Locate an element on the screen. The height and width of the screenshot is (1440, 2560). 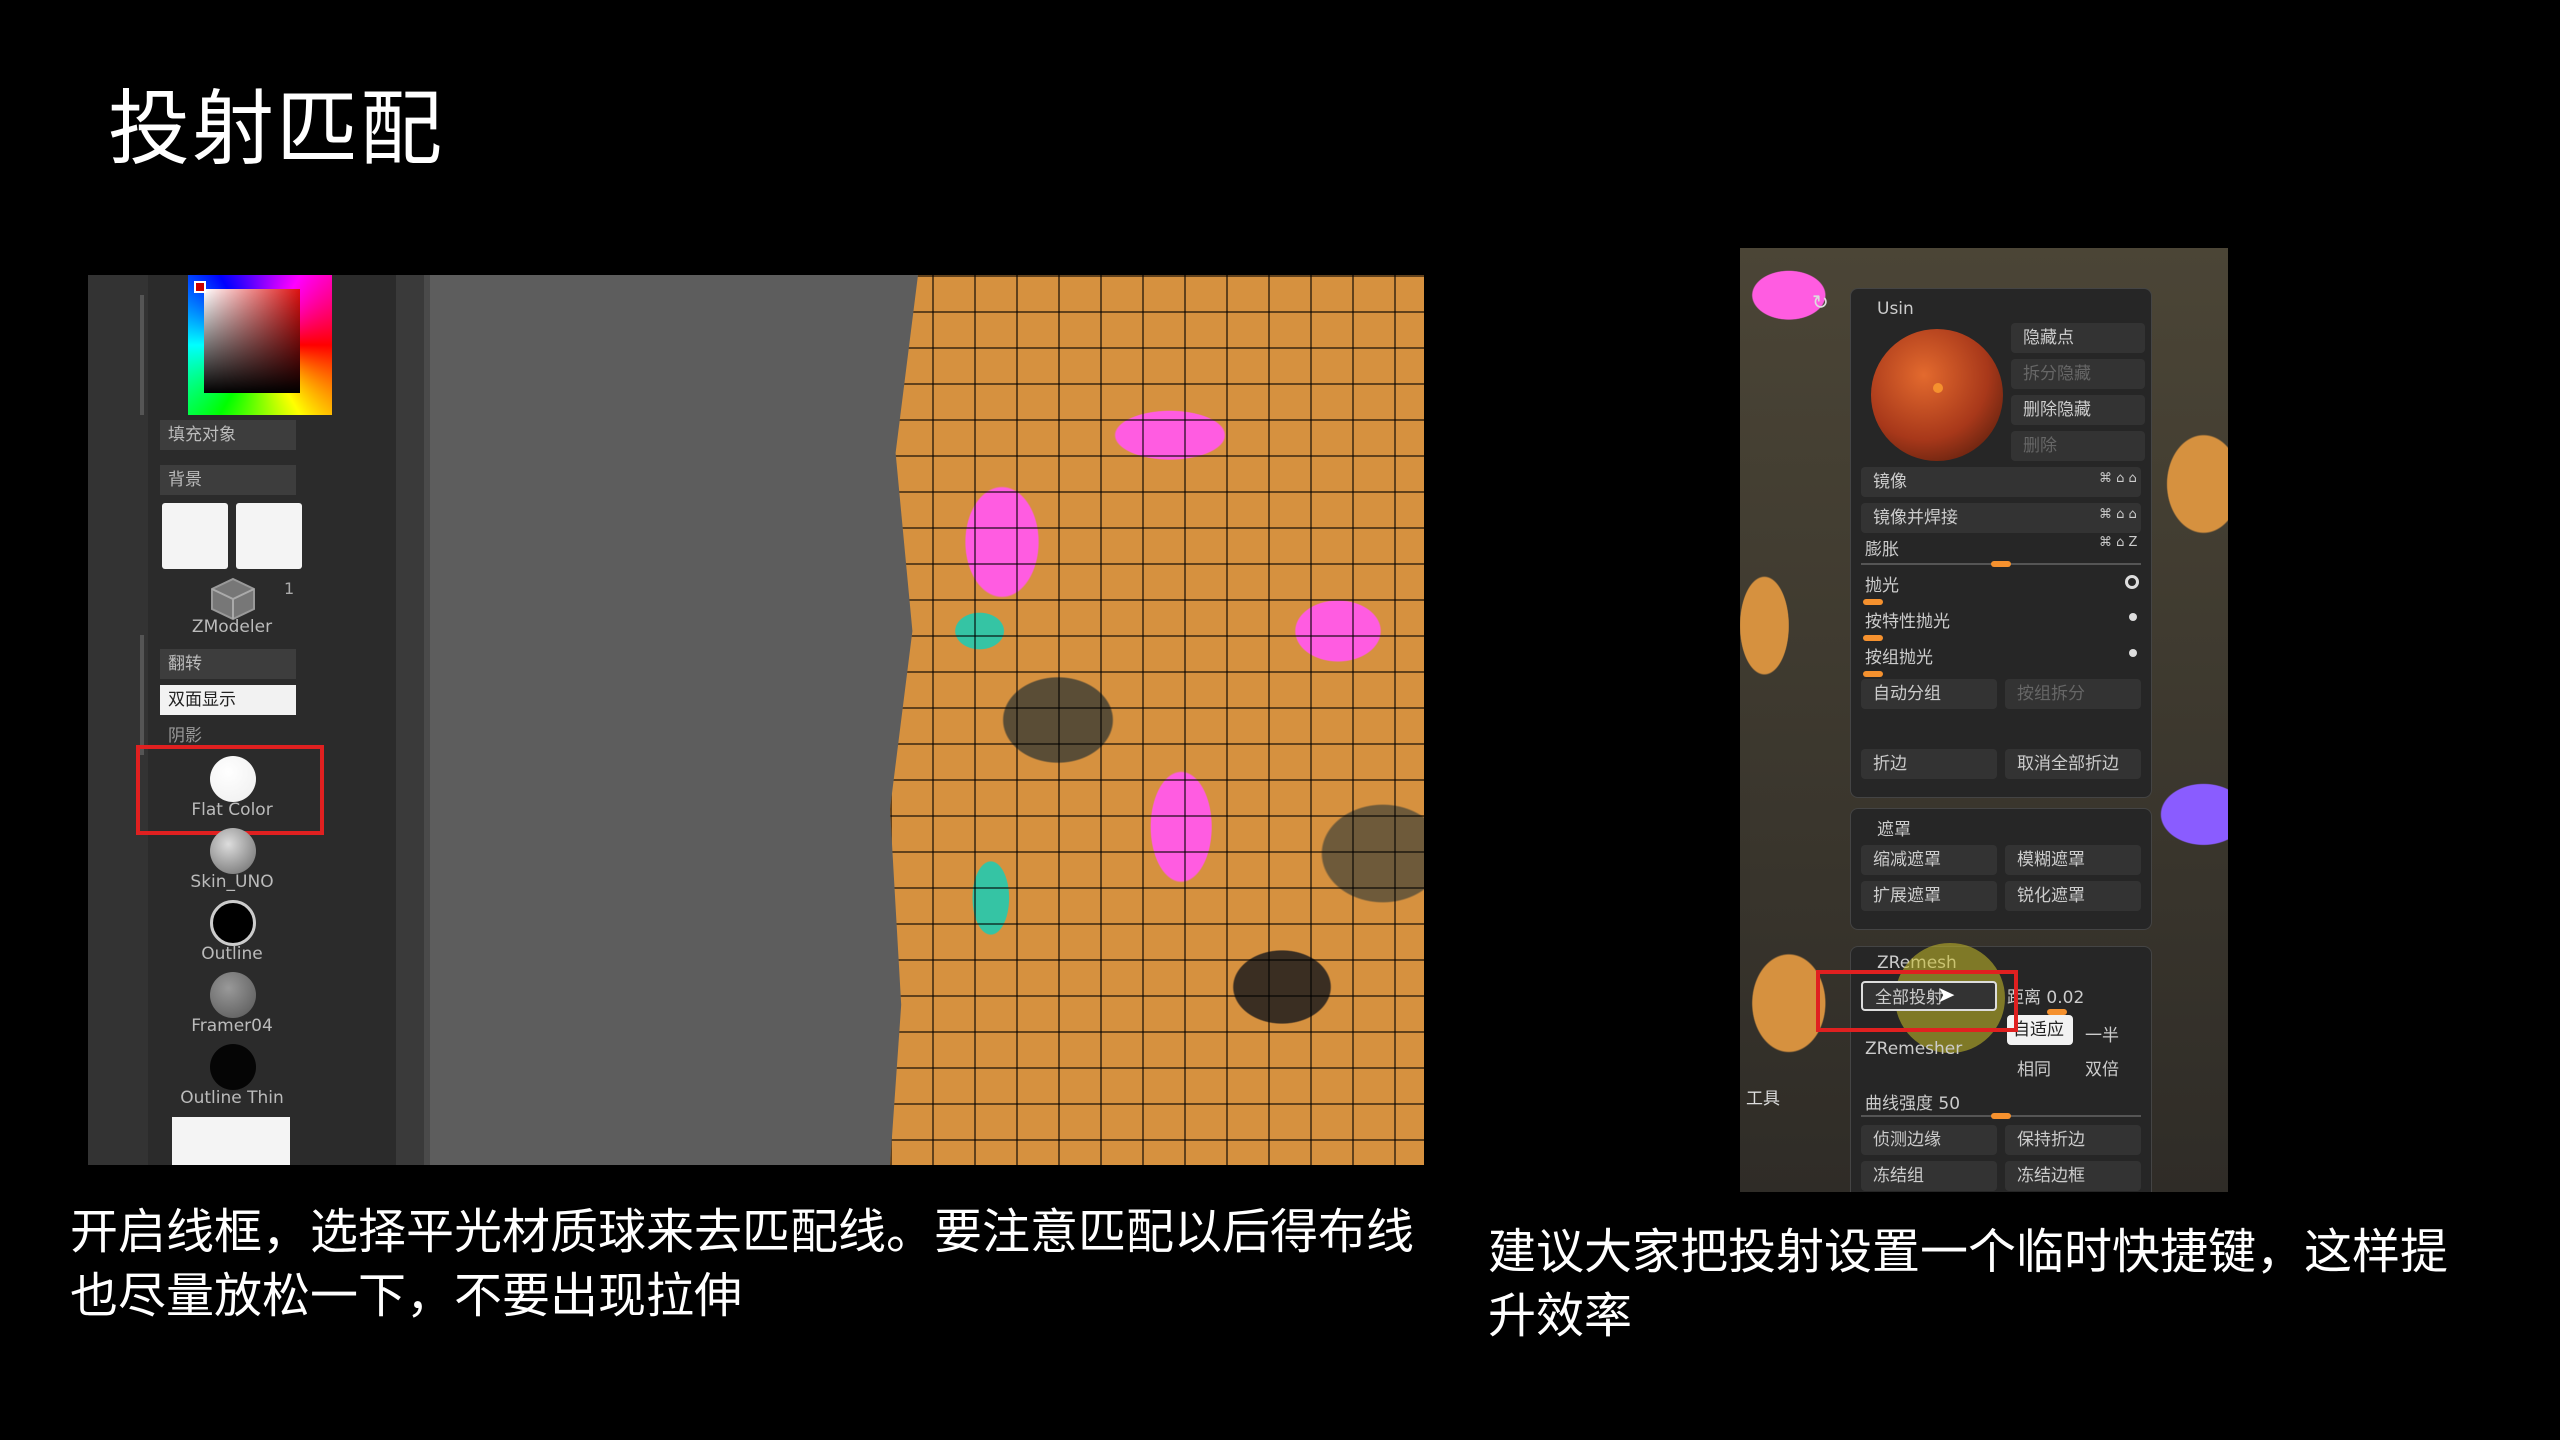
slide-title: 投射匹配 is located at coordinates (276, 129).